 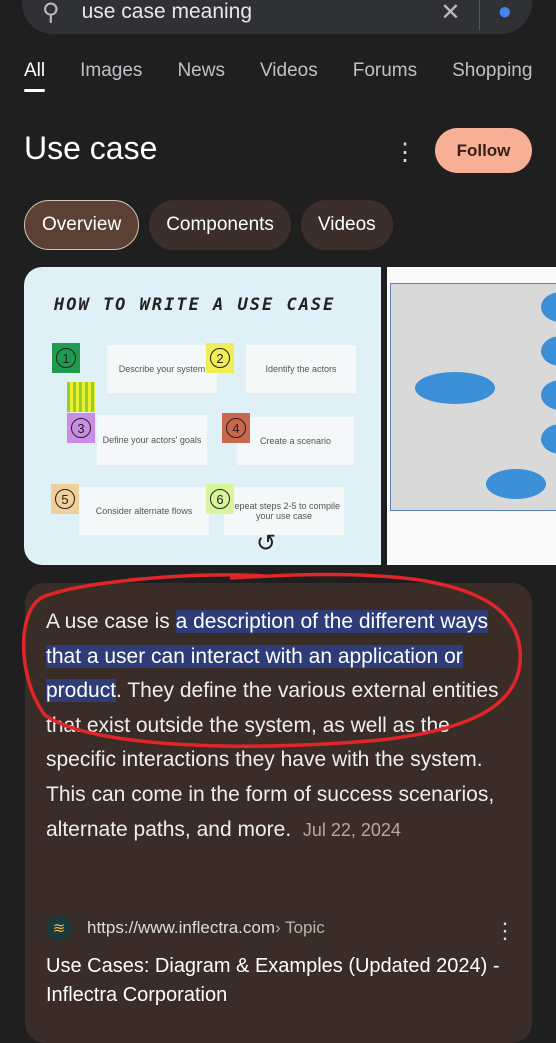 What do you see at coordinates (82, 225) in the screenshot?
I see `chip-overview: Overview` at bounding box center [82, 225].